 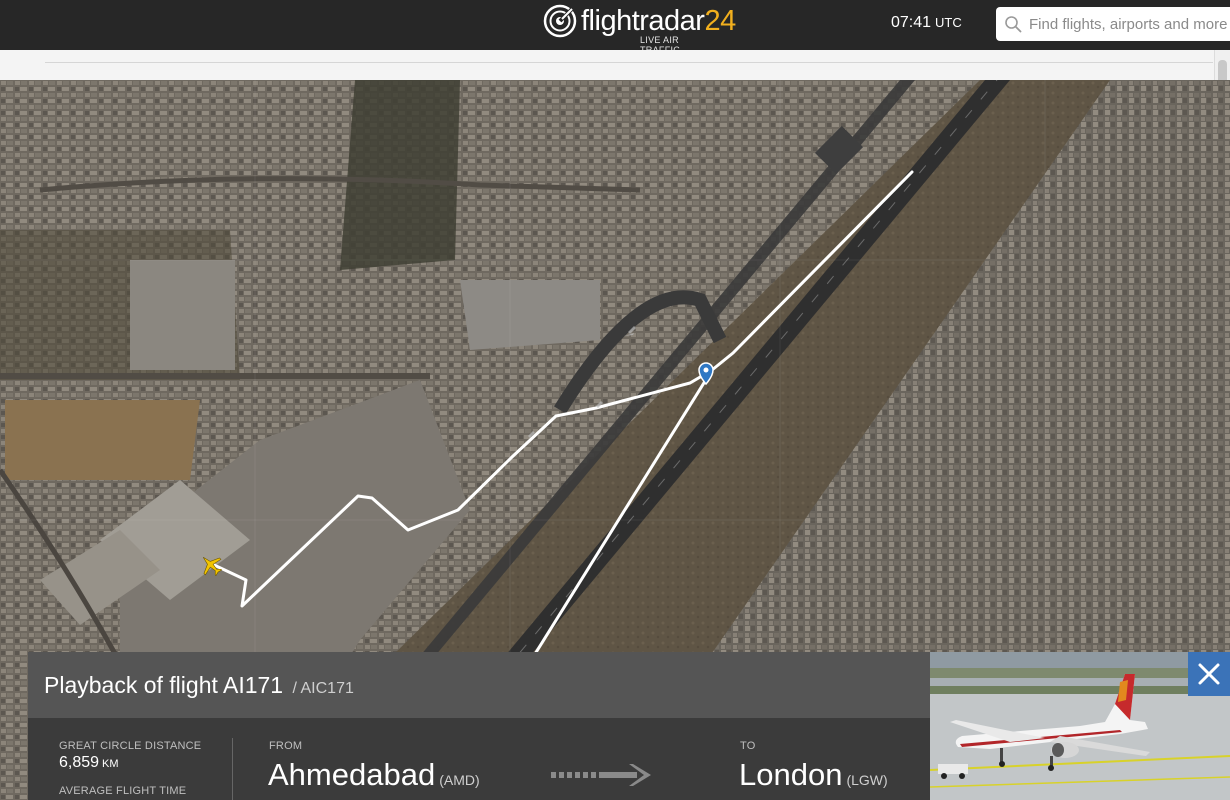 What do you see at coordinates (748, 746) in the screenshot?
I see `to-label: TO` at bounding box center [748, 746].